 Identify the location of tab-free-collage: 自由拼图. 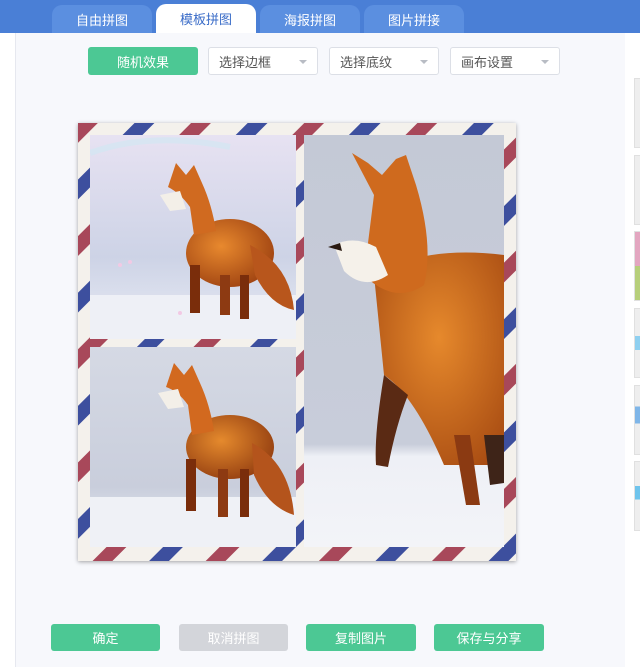
(102, 19).